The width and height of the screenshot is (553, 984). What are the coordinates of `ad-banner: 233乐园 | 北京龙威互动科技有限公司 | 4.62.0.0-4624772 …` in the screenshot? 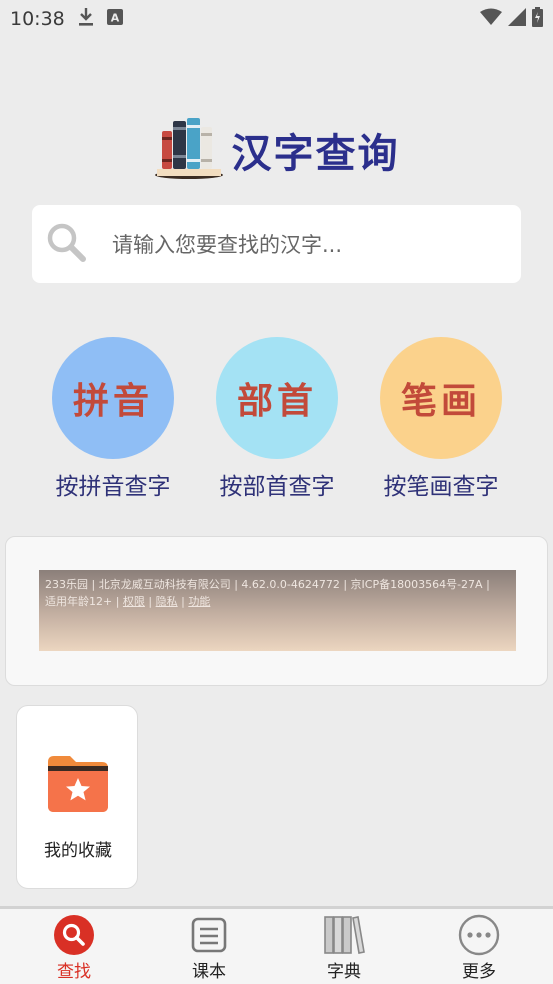 It's located at (277, 610).